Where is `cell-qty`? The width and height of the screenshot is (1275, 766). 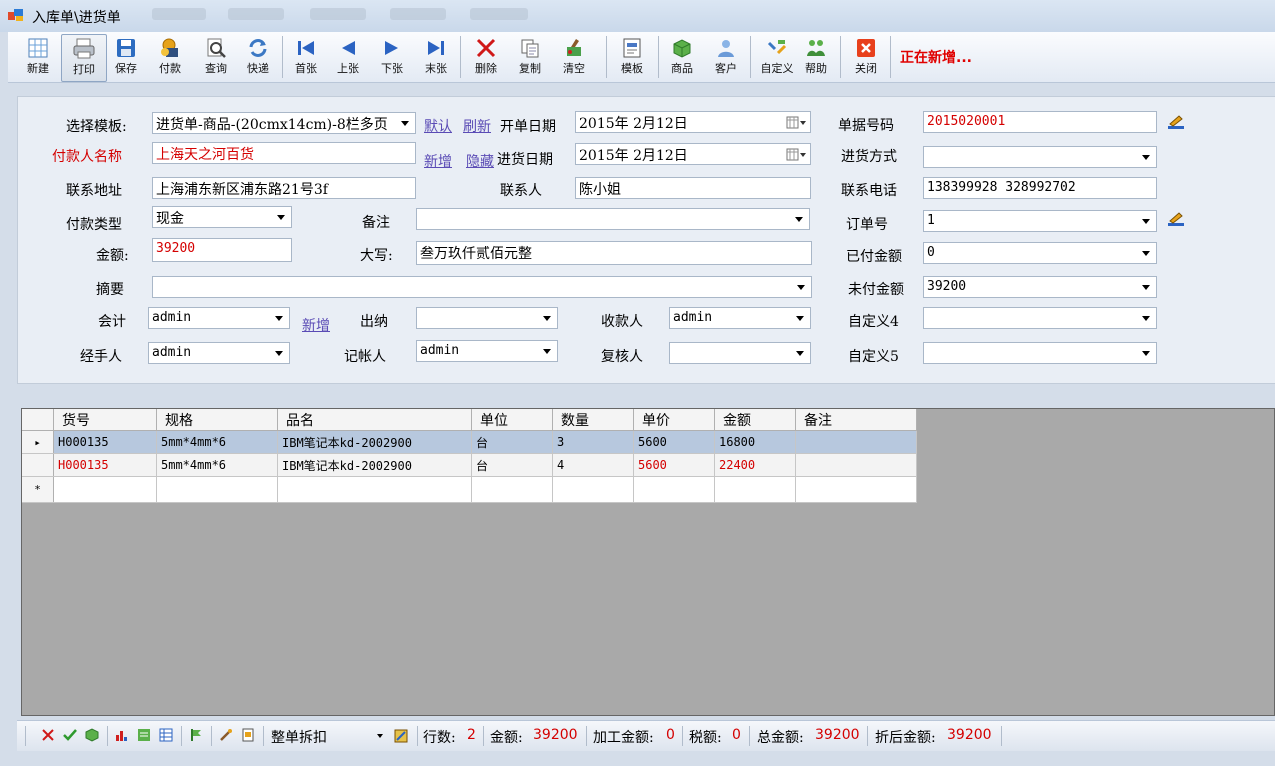 cell-qty is located at coordinates (593, 489).